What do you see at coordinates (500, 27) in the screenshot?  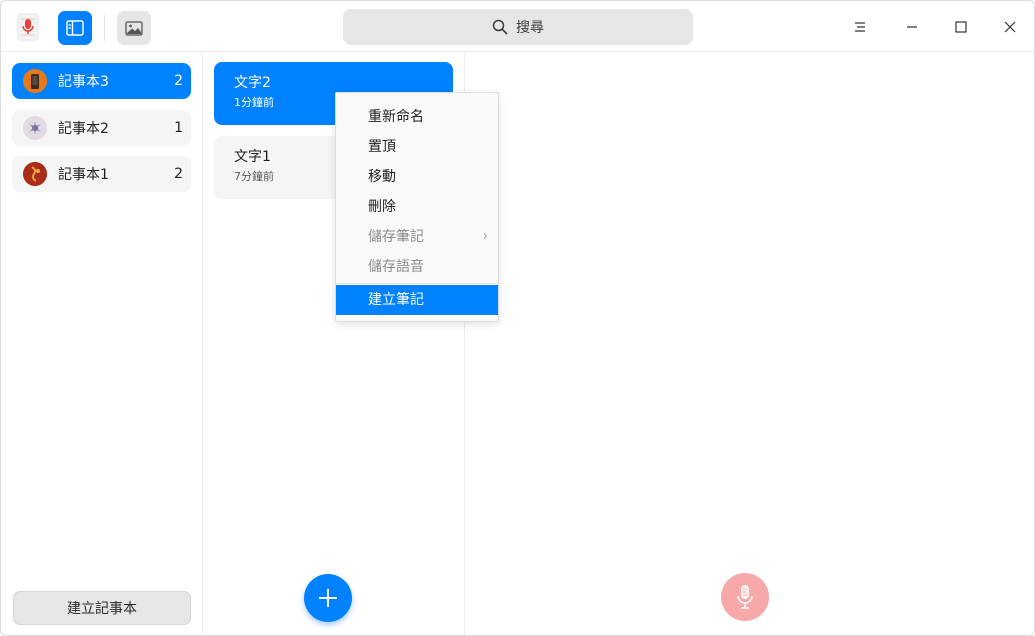 I see `search-icon` at bounding box center [500, 27].